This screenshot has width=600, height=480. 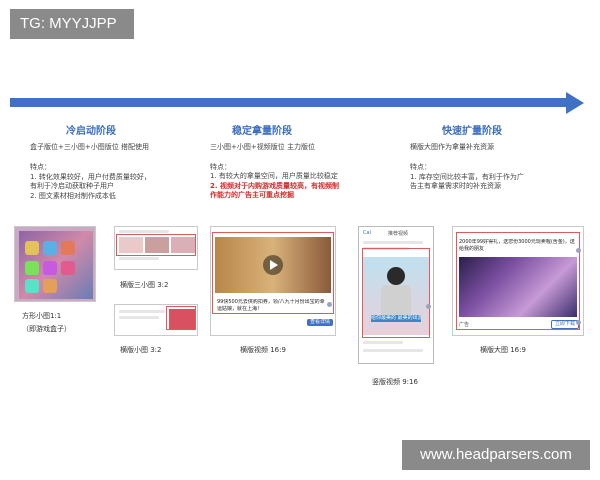 What do you see at coordinates (220, 167) in the screenshot?
I see `stage-2-points-label: 特点：` at bounding box center [220, 167].